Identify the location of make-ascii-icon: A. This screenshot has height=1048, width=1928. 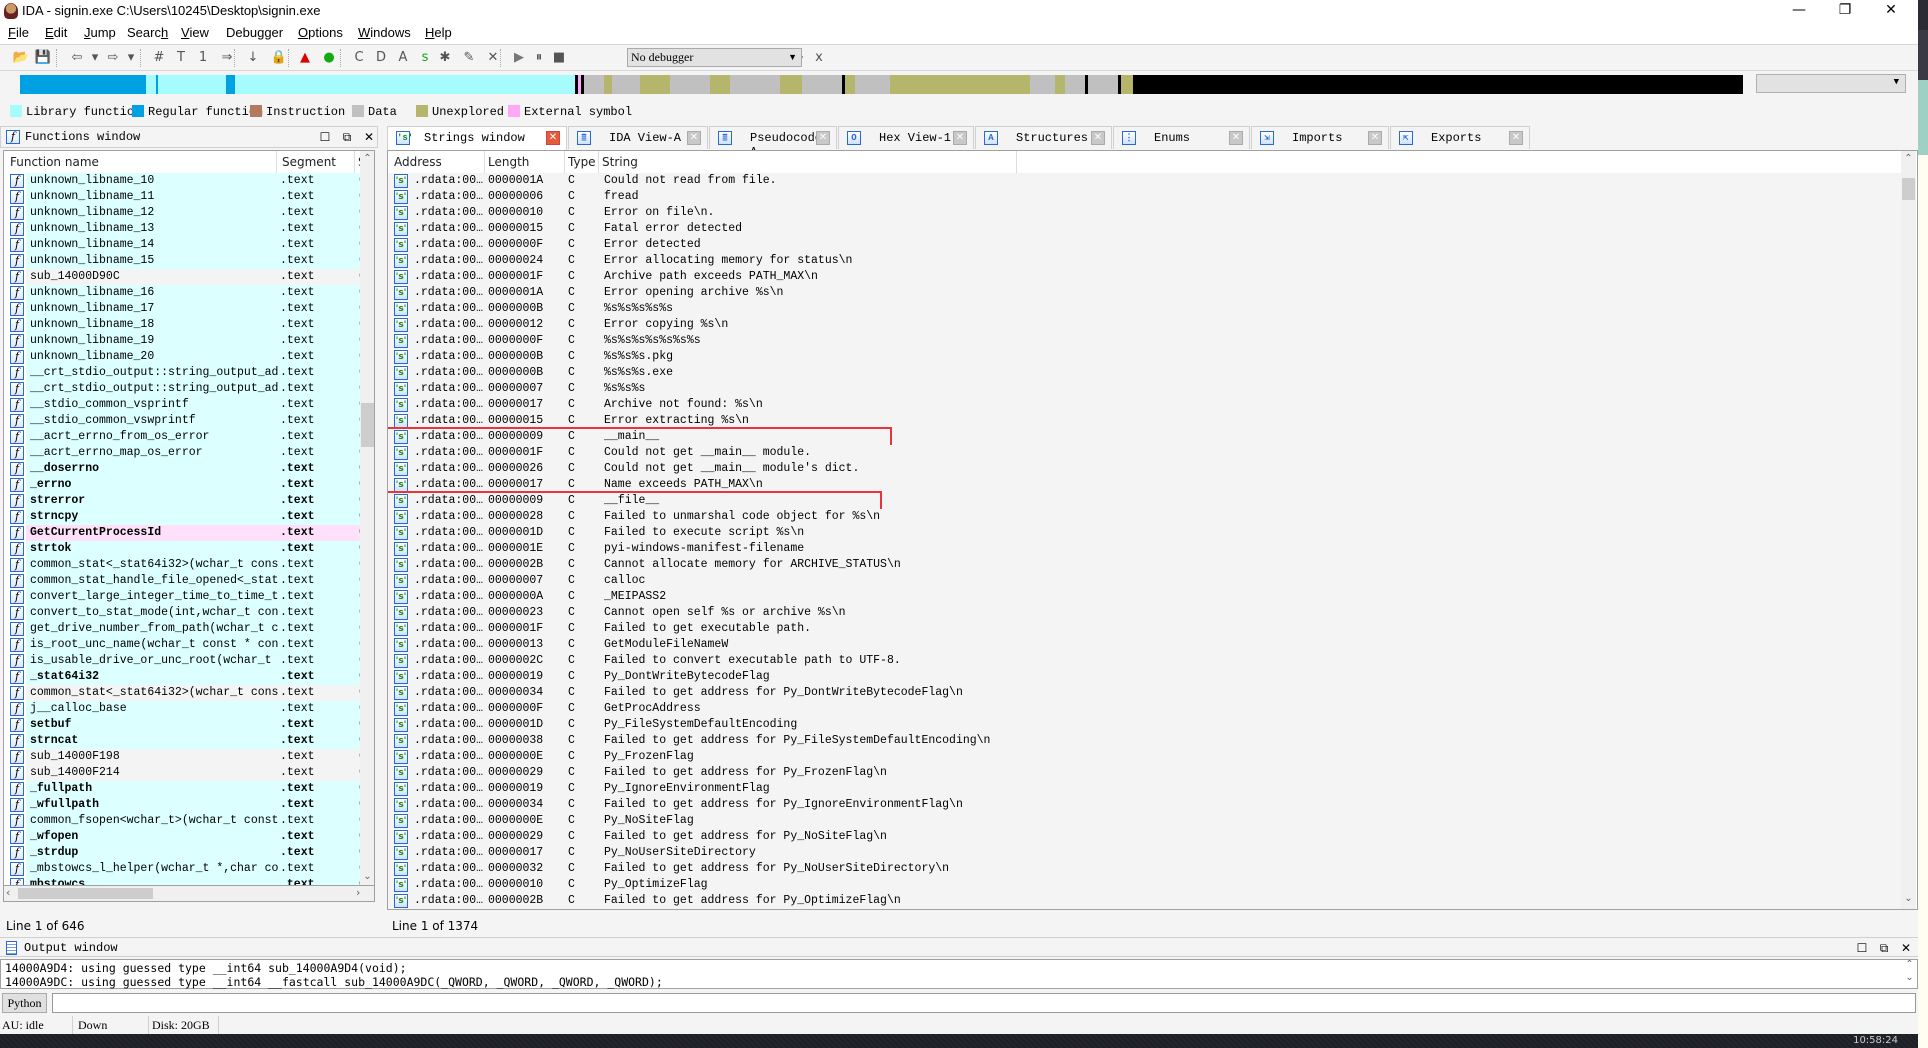
(403, 58).